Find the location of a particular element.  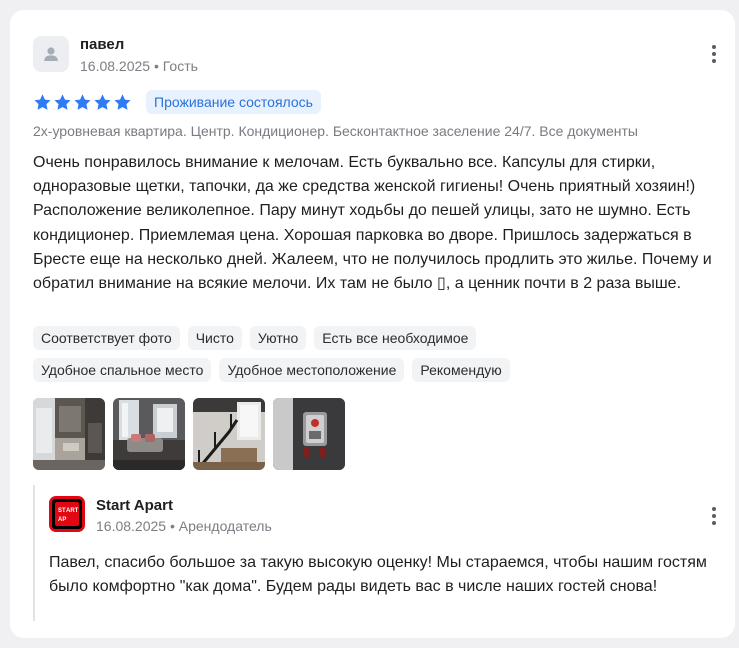

user-icon is located at coordinates (51, 54).